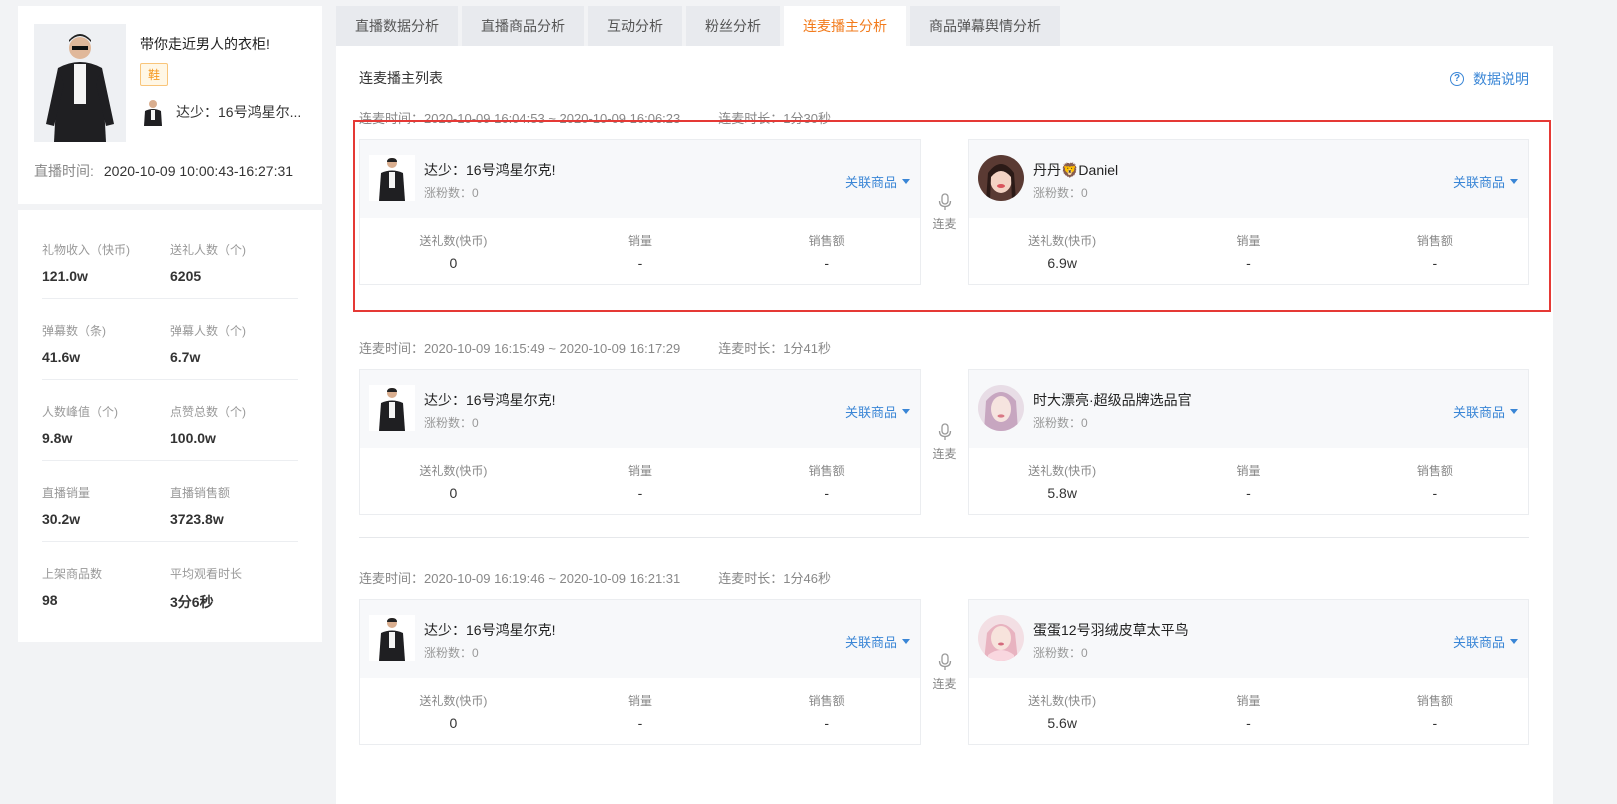 The image size is (1617, 804). Describe the element at coordinates (1112, 400) in the screenshot. I see `host-name: 时大漂亮·超级品牌选品官` at that location.